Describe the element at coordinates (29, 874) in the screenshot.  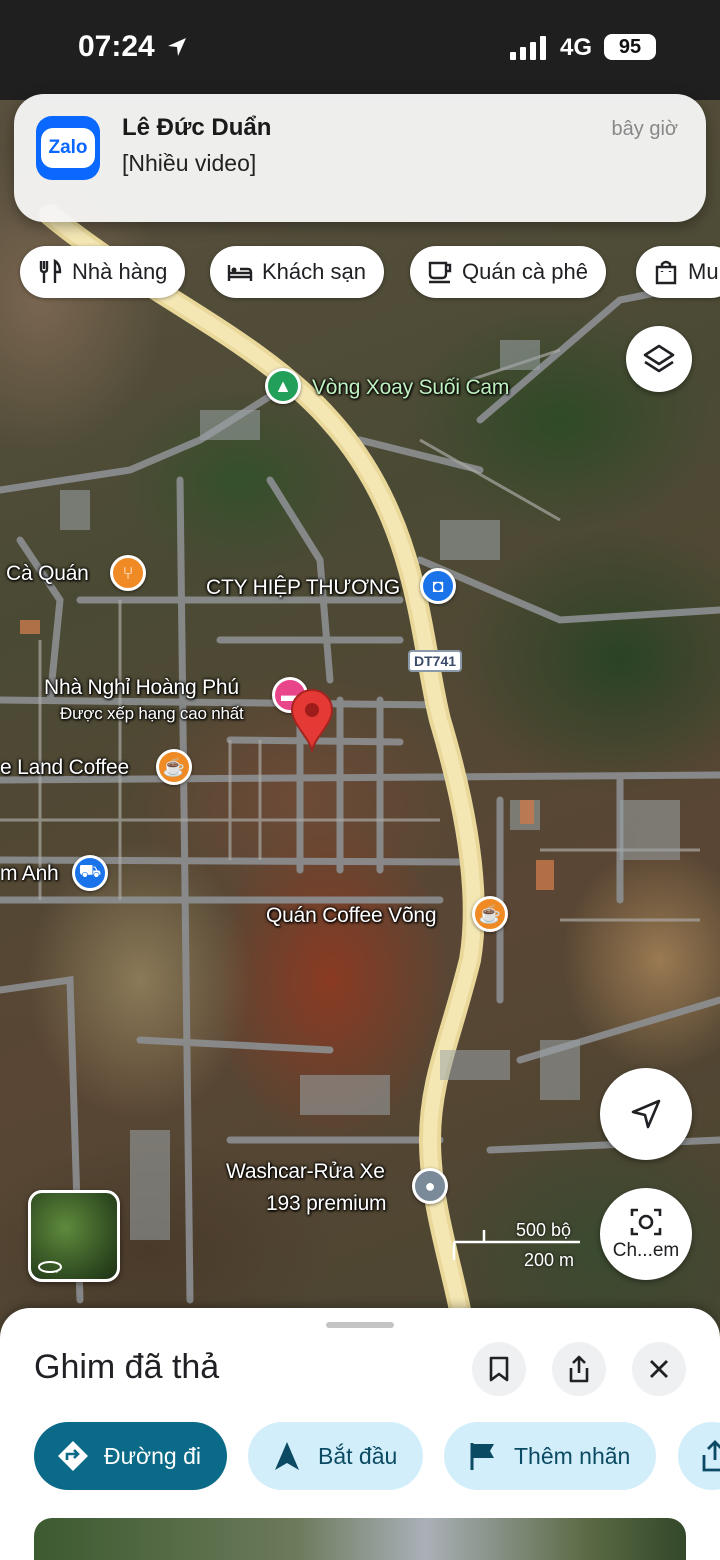
I see `place-label-m-anh: m Anh` at that location.